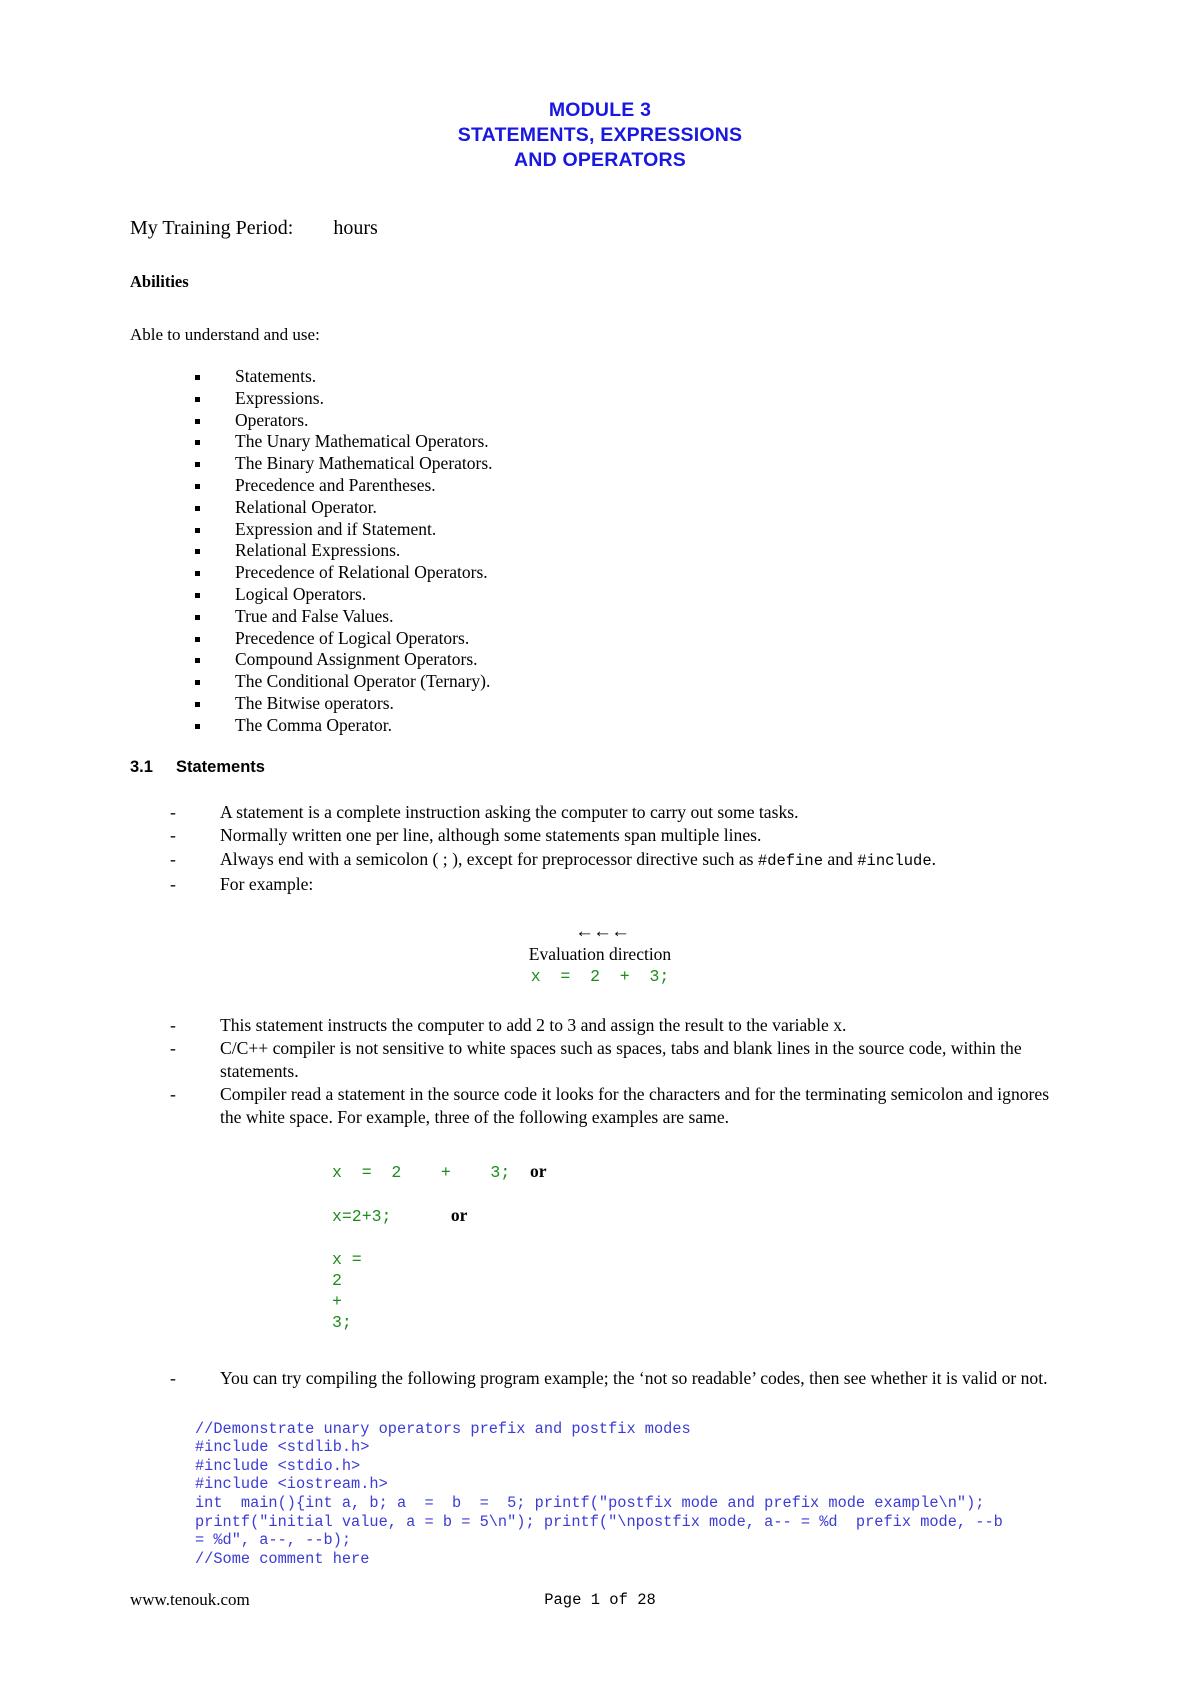  What do you see at coordinates (840, 858) in the screenshot?
I see `point-text-mid: and` at bounding box center [840, 858].